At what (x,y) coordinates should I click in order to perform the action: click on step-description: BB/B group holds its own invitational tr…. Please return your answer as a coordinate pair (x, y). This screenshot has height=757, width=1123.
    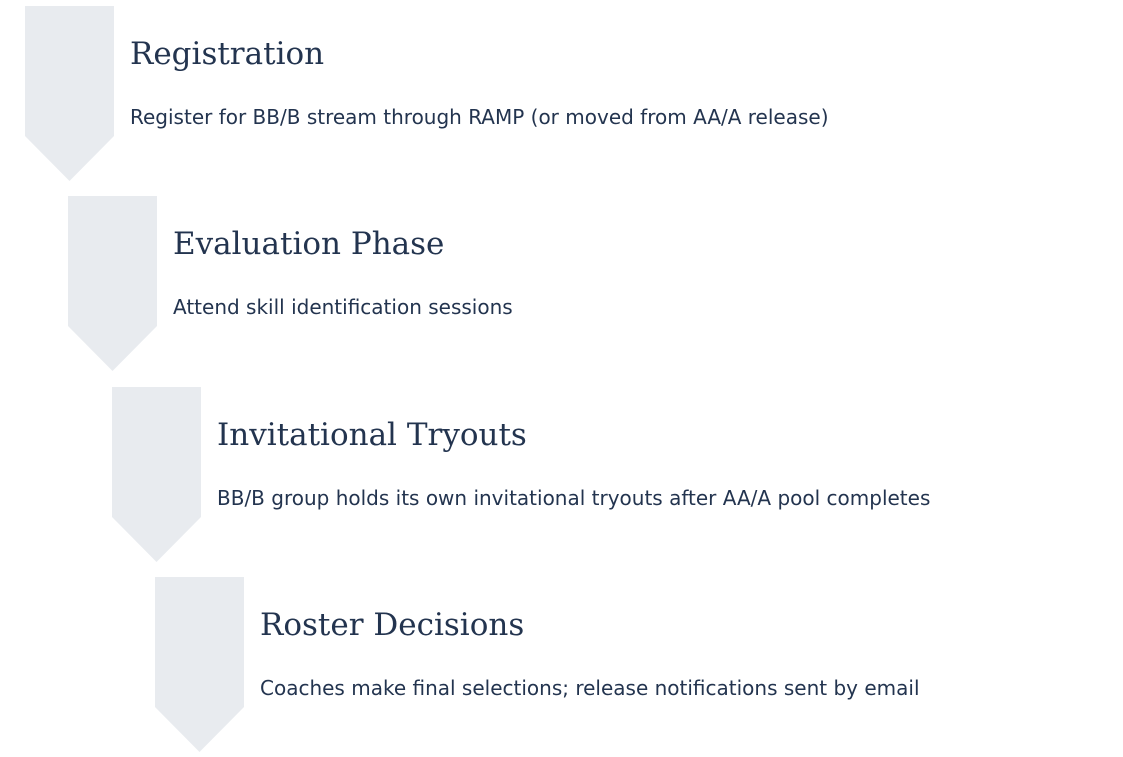
    Looking at the image, I should click on (574, 498).